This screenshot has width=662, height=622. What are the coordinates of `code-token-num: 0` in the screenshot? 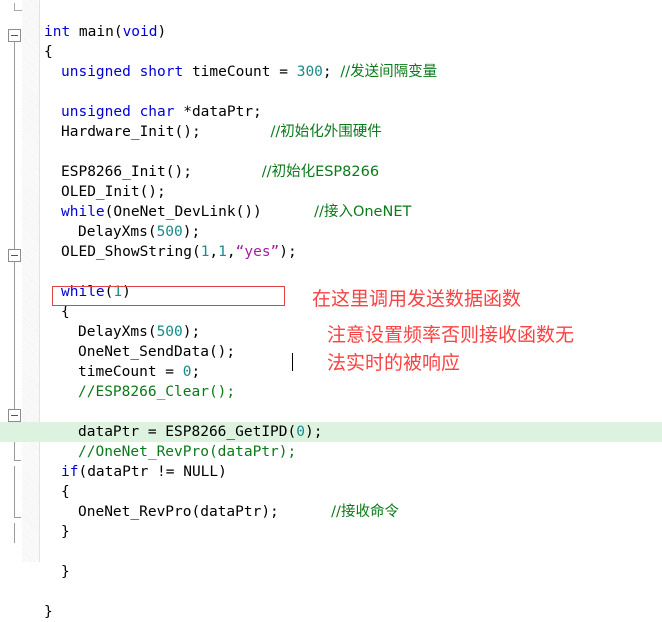 It's located at (187, 372).